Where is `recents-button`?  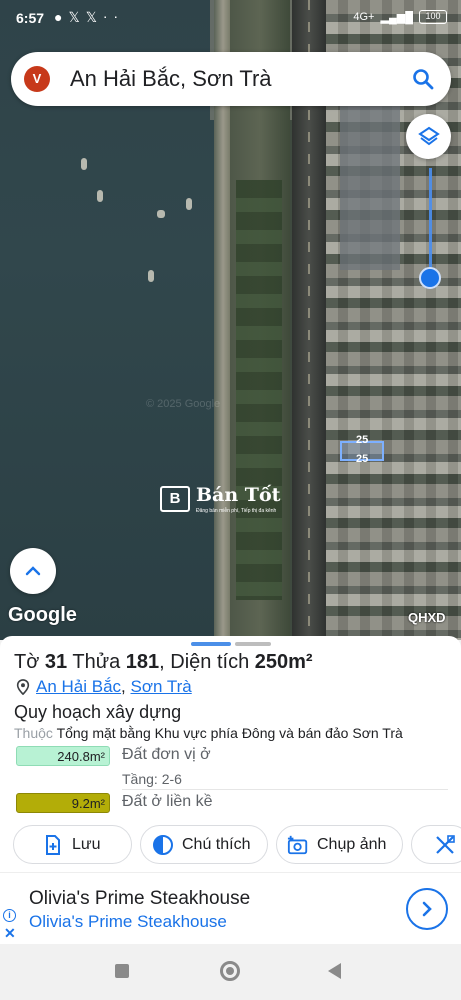 recents-button is located at coordinates (122, 971).